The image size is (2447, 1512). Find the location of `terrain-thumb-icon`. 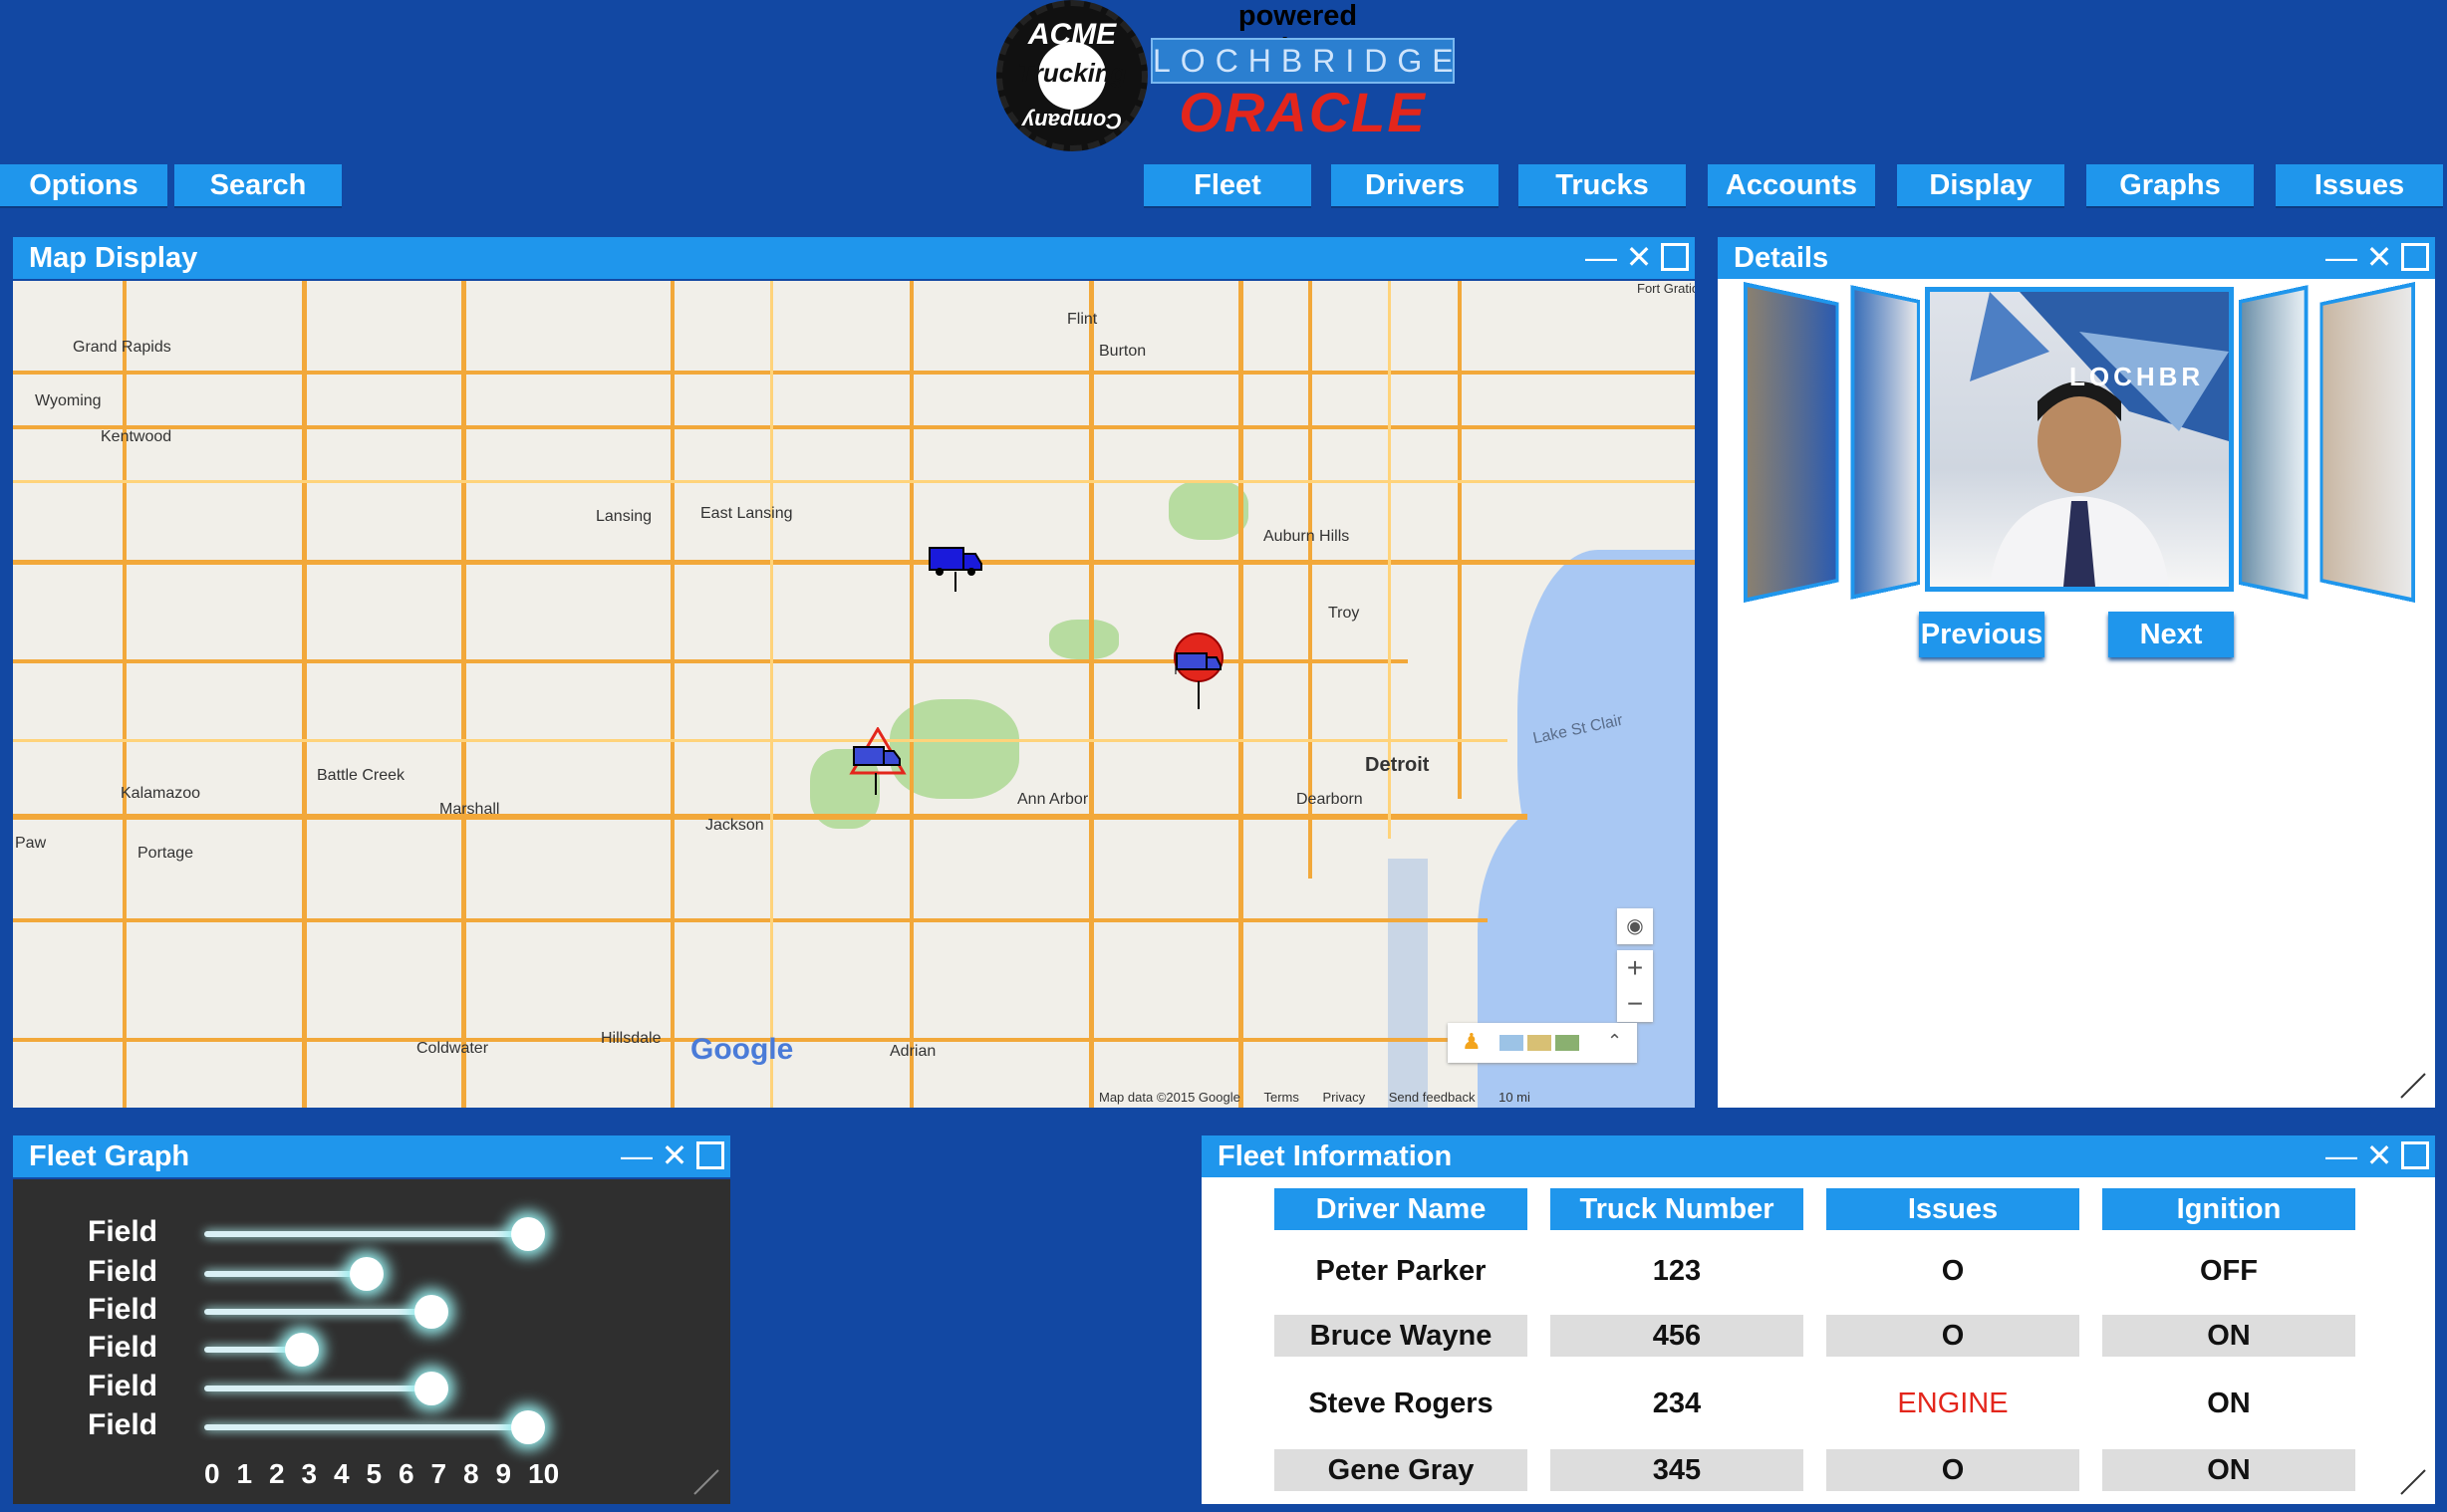

terrain-thumb-icon is located at coordinates (1539, 1043).